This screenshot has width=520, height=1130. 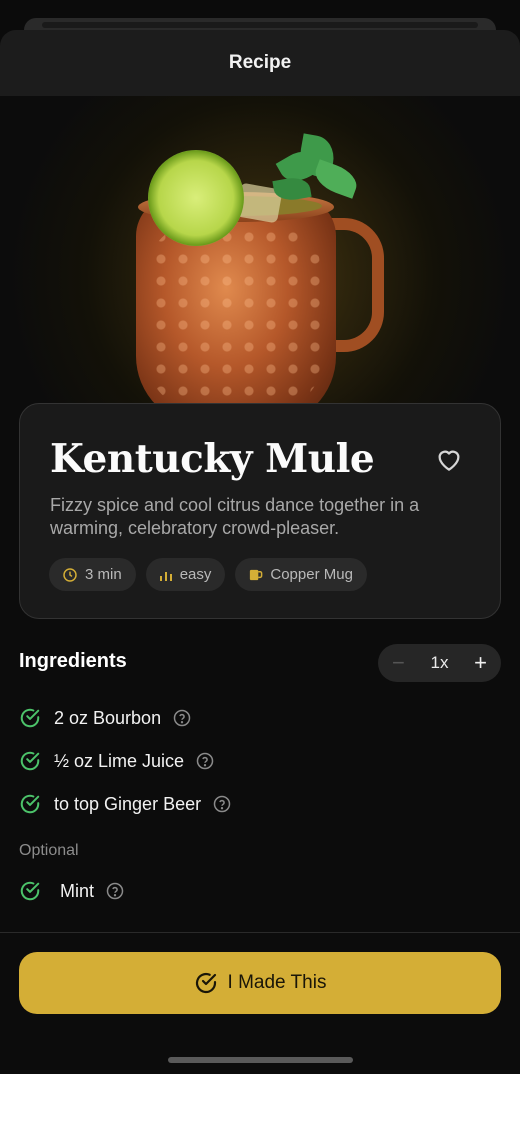 I want to click on serving-stepper: − 1x +, so click(x=439, y=663).